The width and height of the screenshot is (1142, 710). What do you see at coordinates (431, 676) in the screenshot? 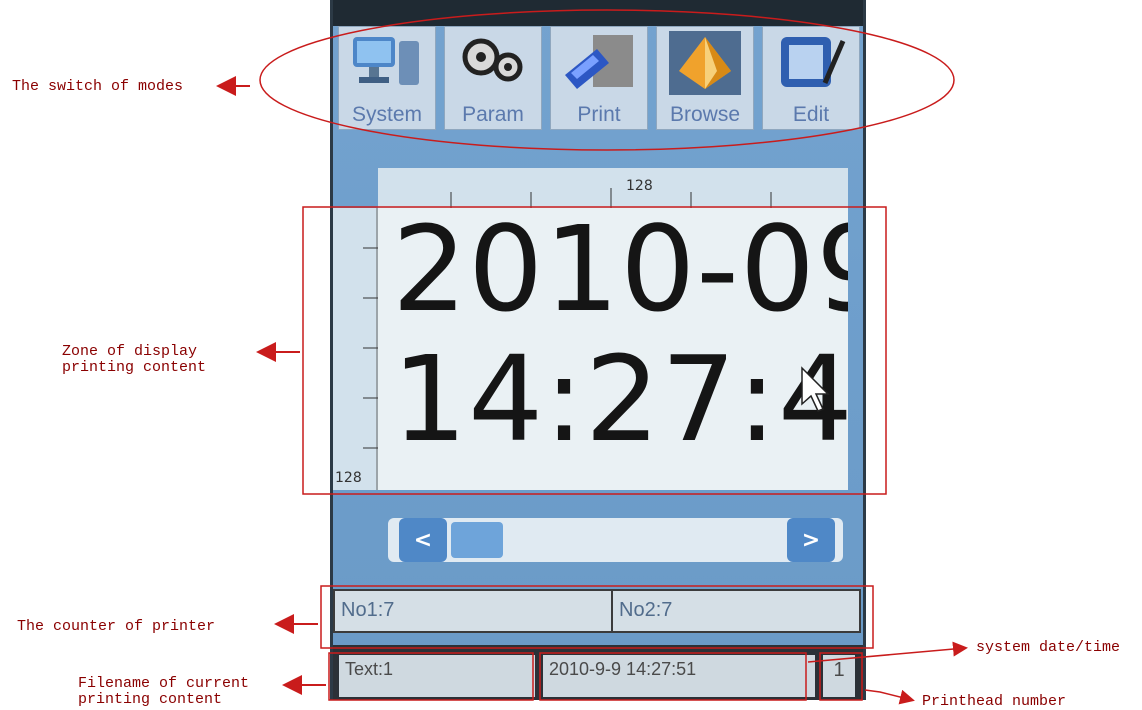
I see `filename-highlight-box` at bounding box center [431, 676].